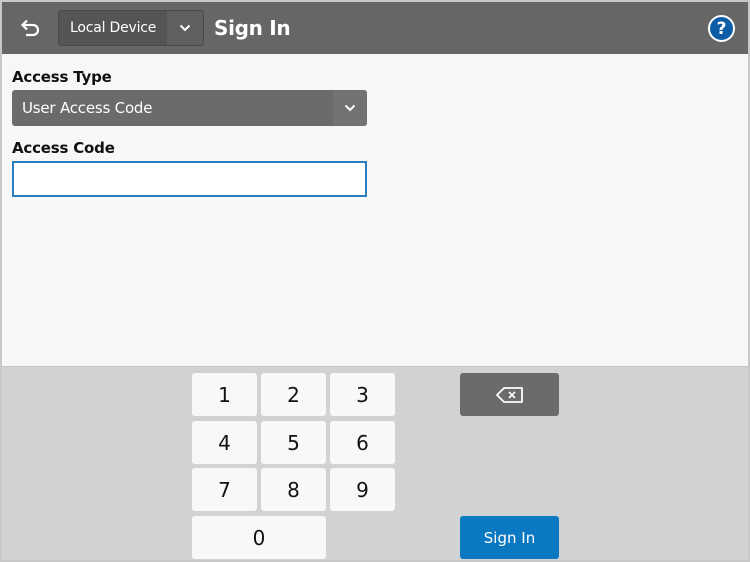 This screenshot has width=750, height=562. I want to click on key-6: 6, so click(362, 442).